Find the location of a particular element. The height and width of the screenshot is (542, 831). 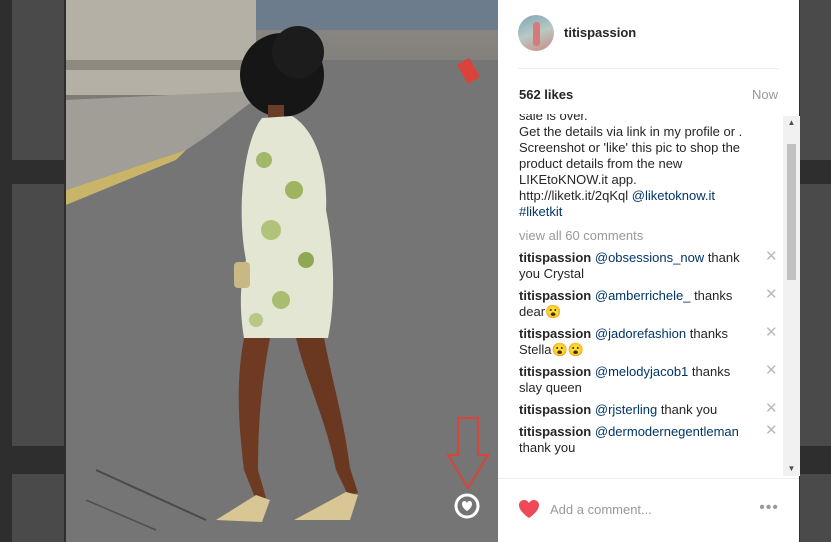

add-comment-input is located at coordinates (650, 509).